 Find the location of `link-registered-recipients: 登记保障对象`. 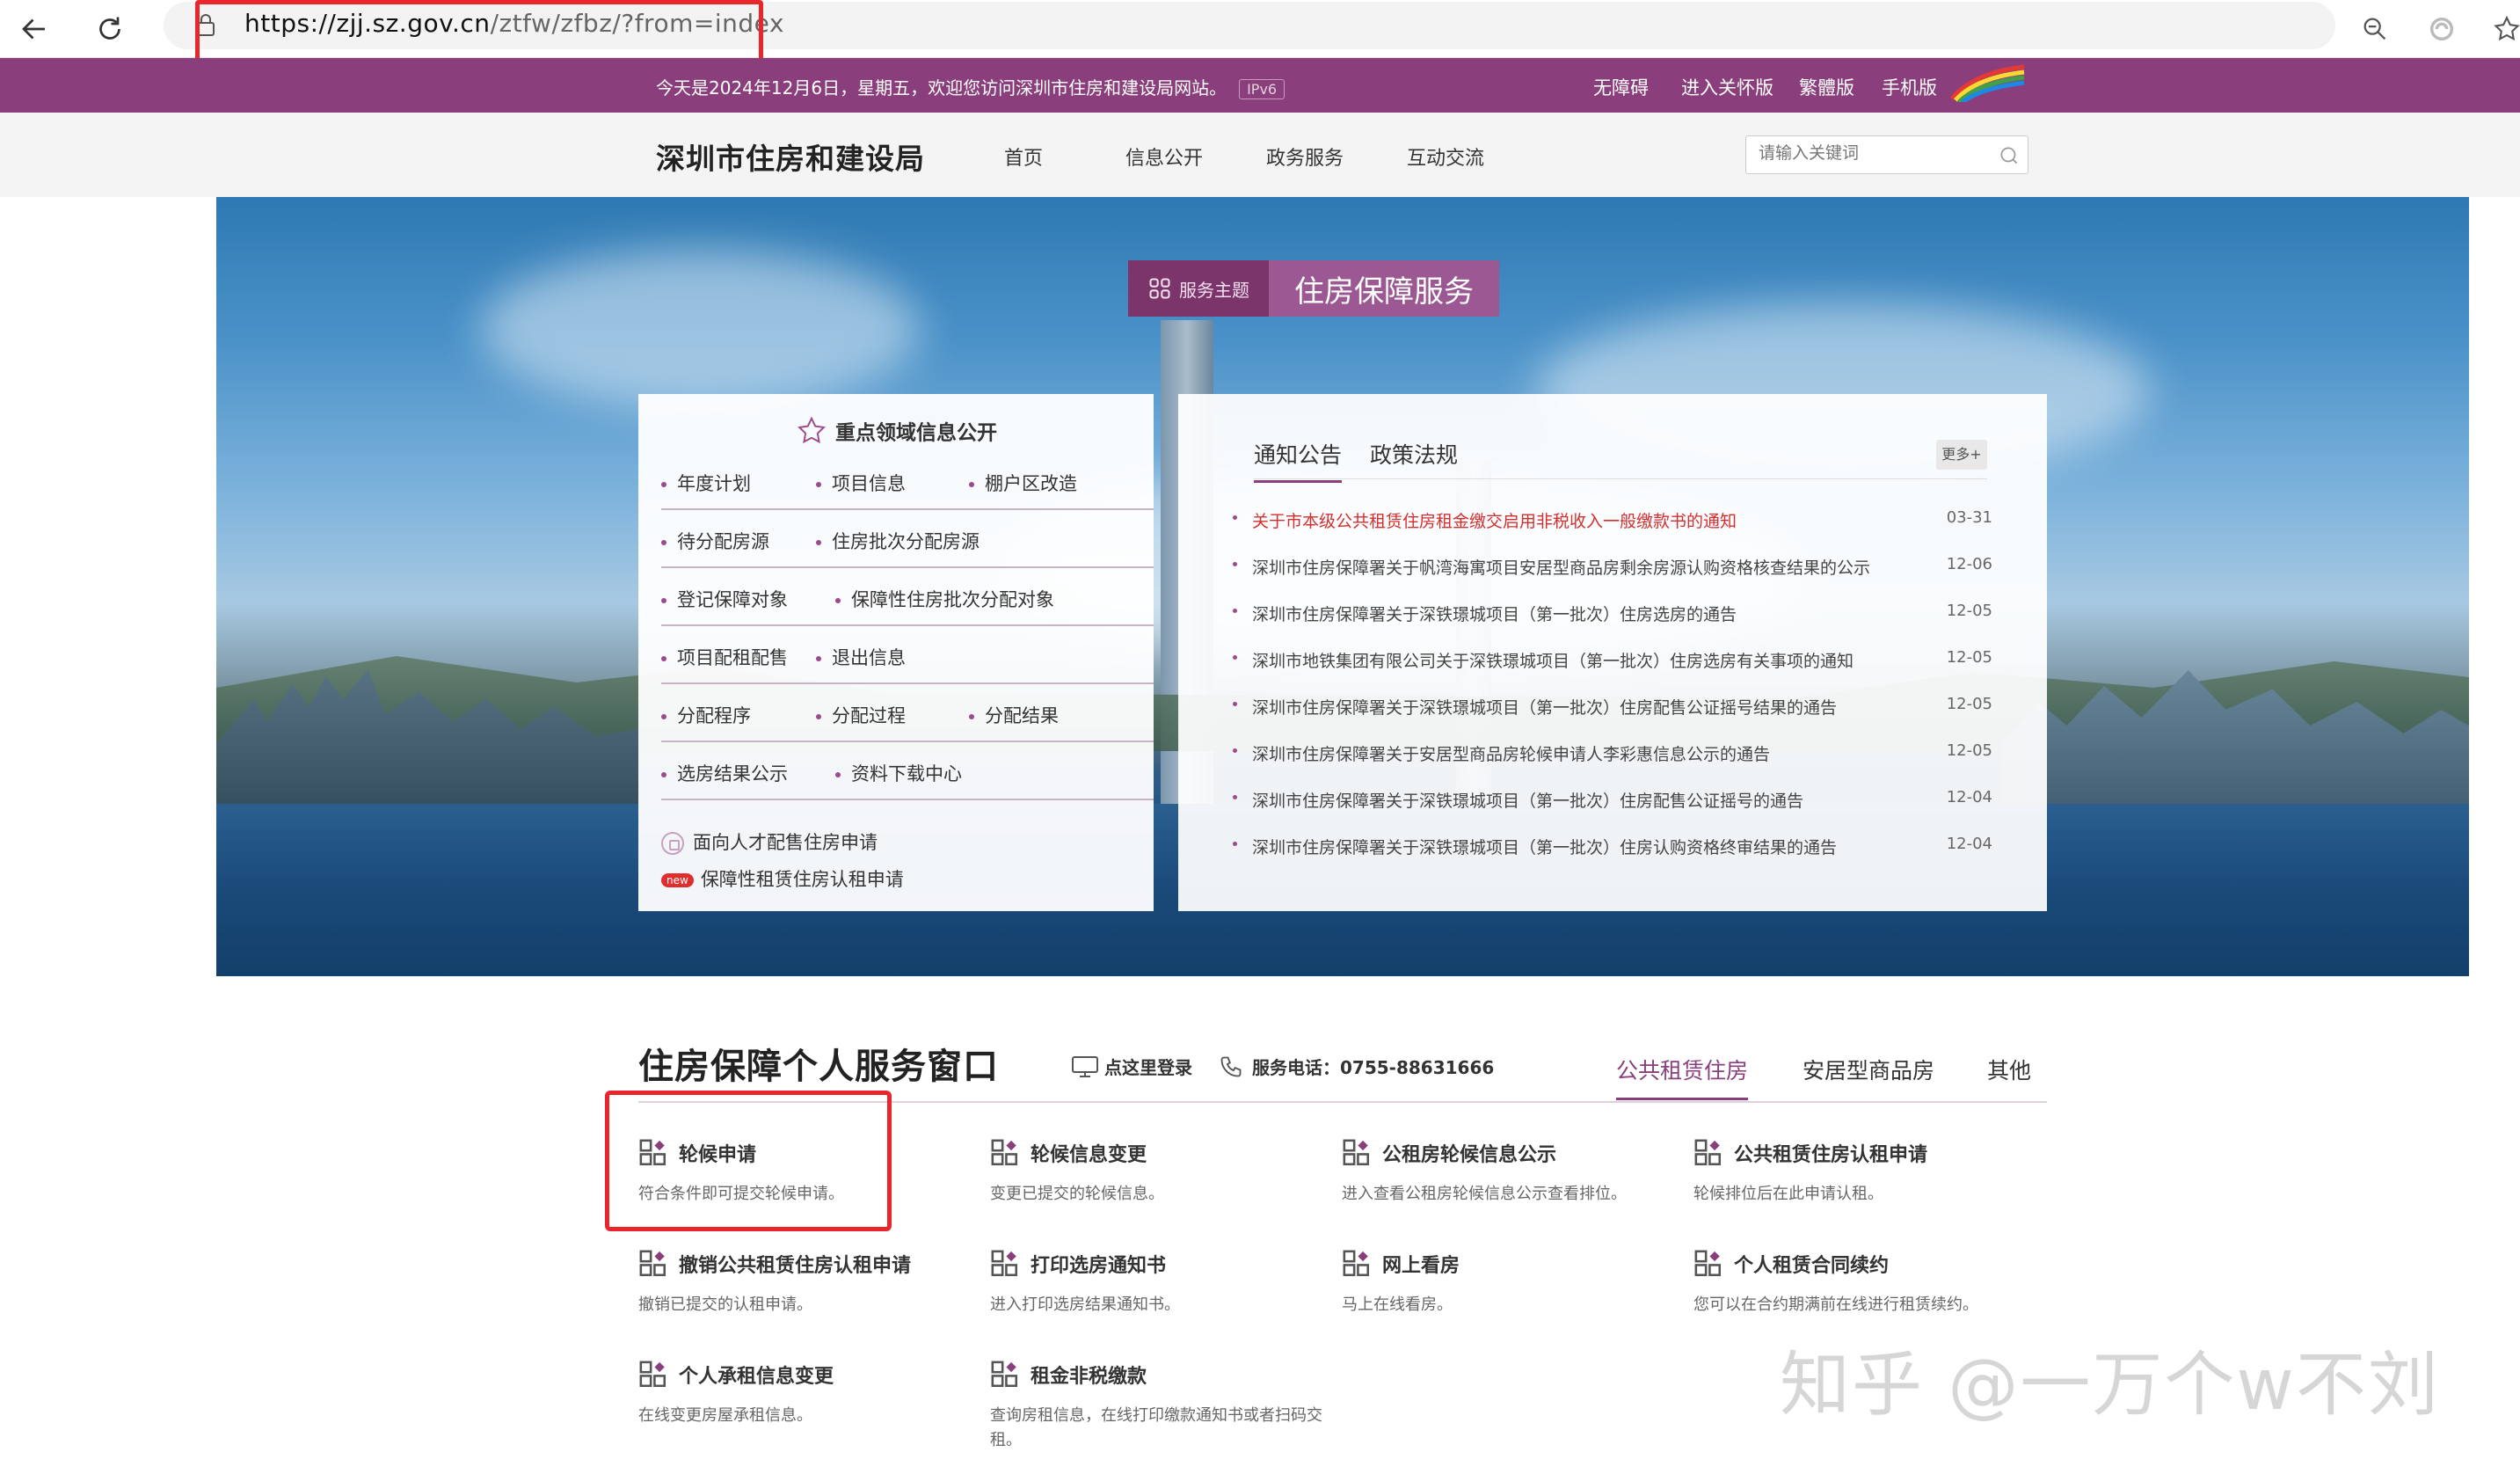

link-registered-recipients: 登记保障对象 is located at coordinates (724, 599).